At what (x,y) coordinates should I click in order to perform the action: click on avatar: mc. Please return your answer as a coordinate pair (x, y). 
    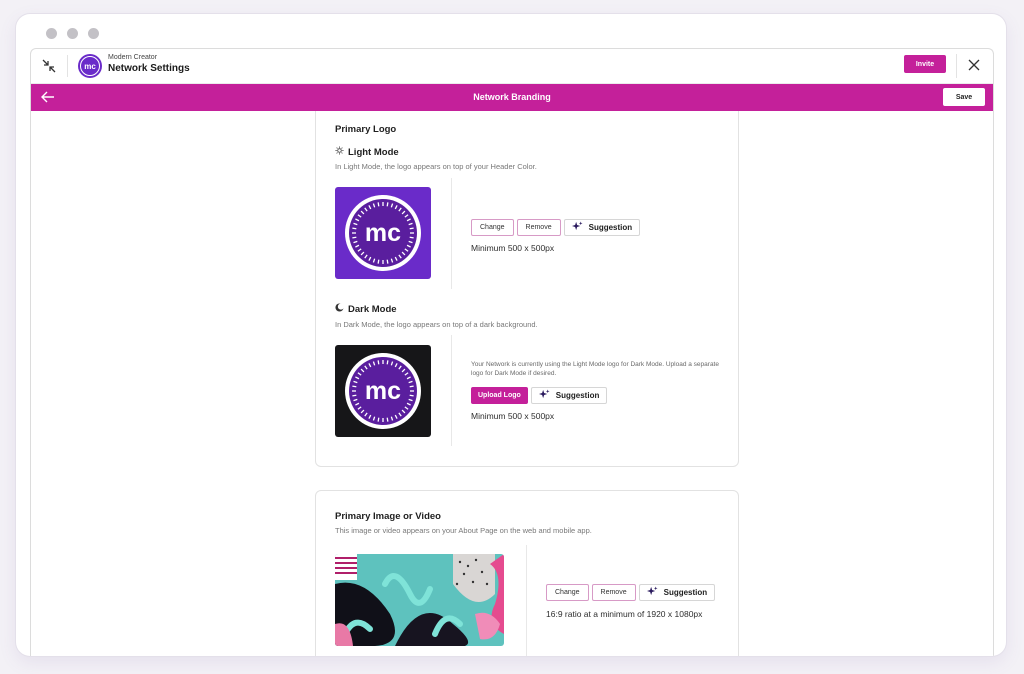
    Looking at the image, I should click on (90, 66).